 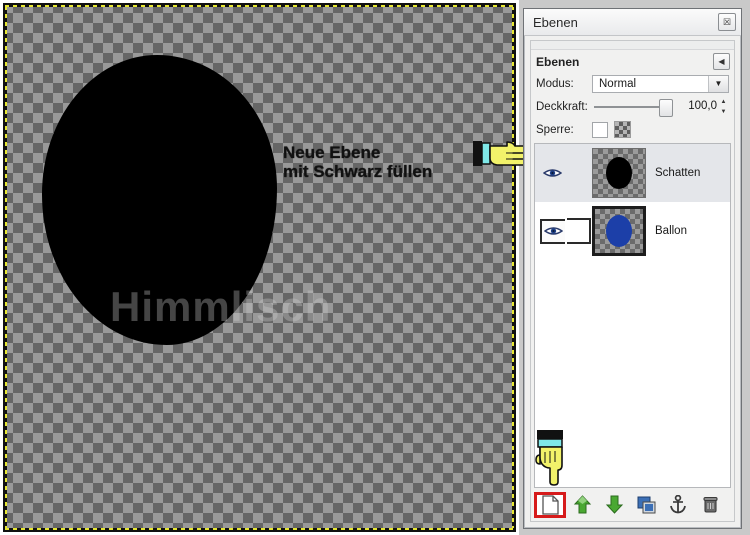 I want to click on raise-layer-button, so click(x=582, y=505).